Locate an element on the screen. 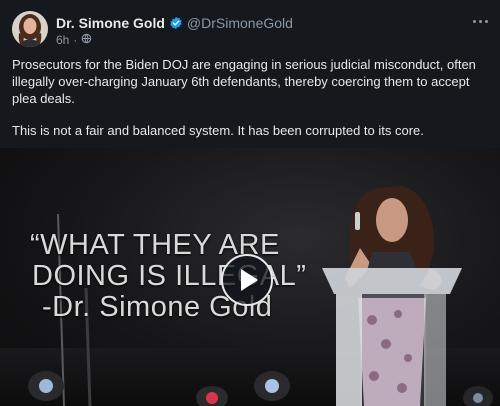 This screenshot has height=406, width=500. verified-badge-icon is located at coordinates (176, 23).